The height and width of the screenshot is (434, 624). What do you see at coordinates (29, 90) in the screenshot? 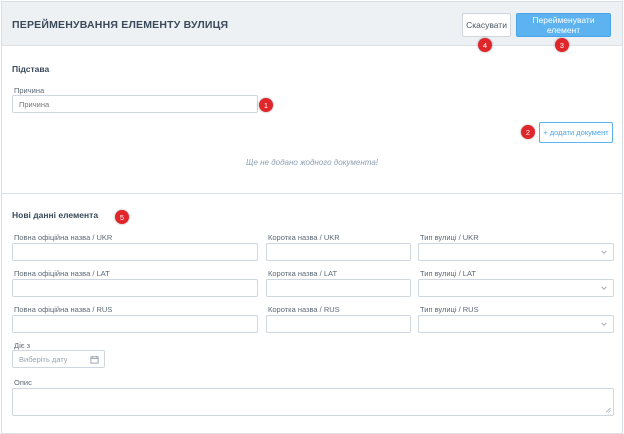
I see `reason-label: Причина` at bounding box center [29, 90].